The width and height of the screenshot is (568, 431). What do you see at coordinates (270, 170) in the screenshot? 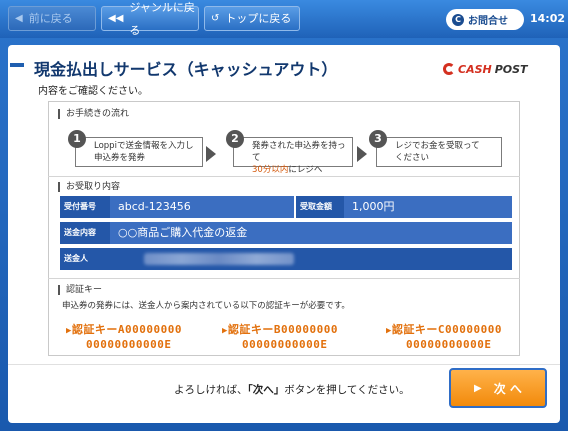
I see `step-highlight: 30分以内` at bounding box center [270, 170].